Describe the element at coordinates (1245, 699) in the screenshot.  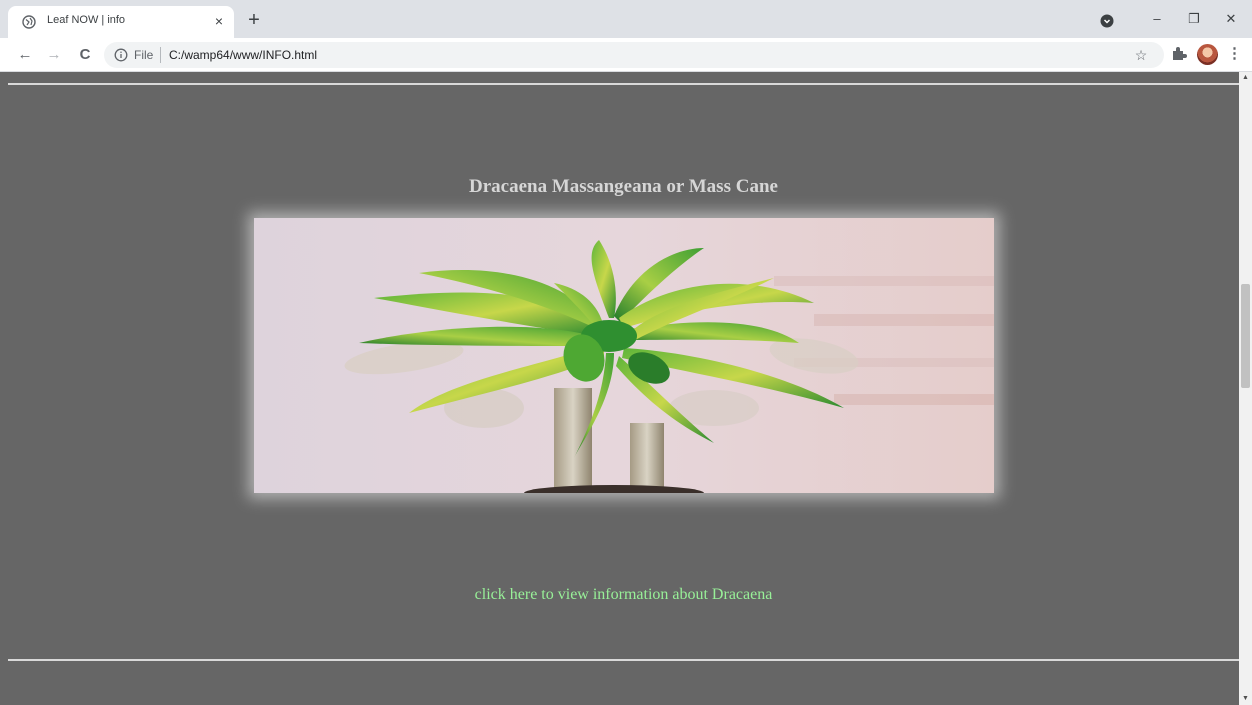
I see `scroll-down-arrow-icon: ▼` at that location.